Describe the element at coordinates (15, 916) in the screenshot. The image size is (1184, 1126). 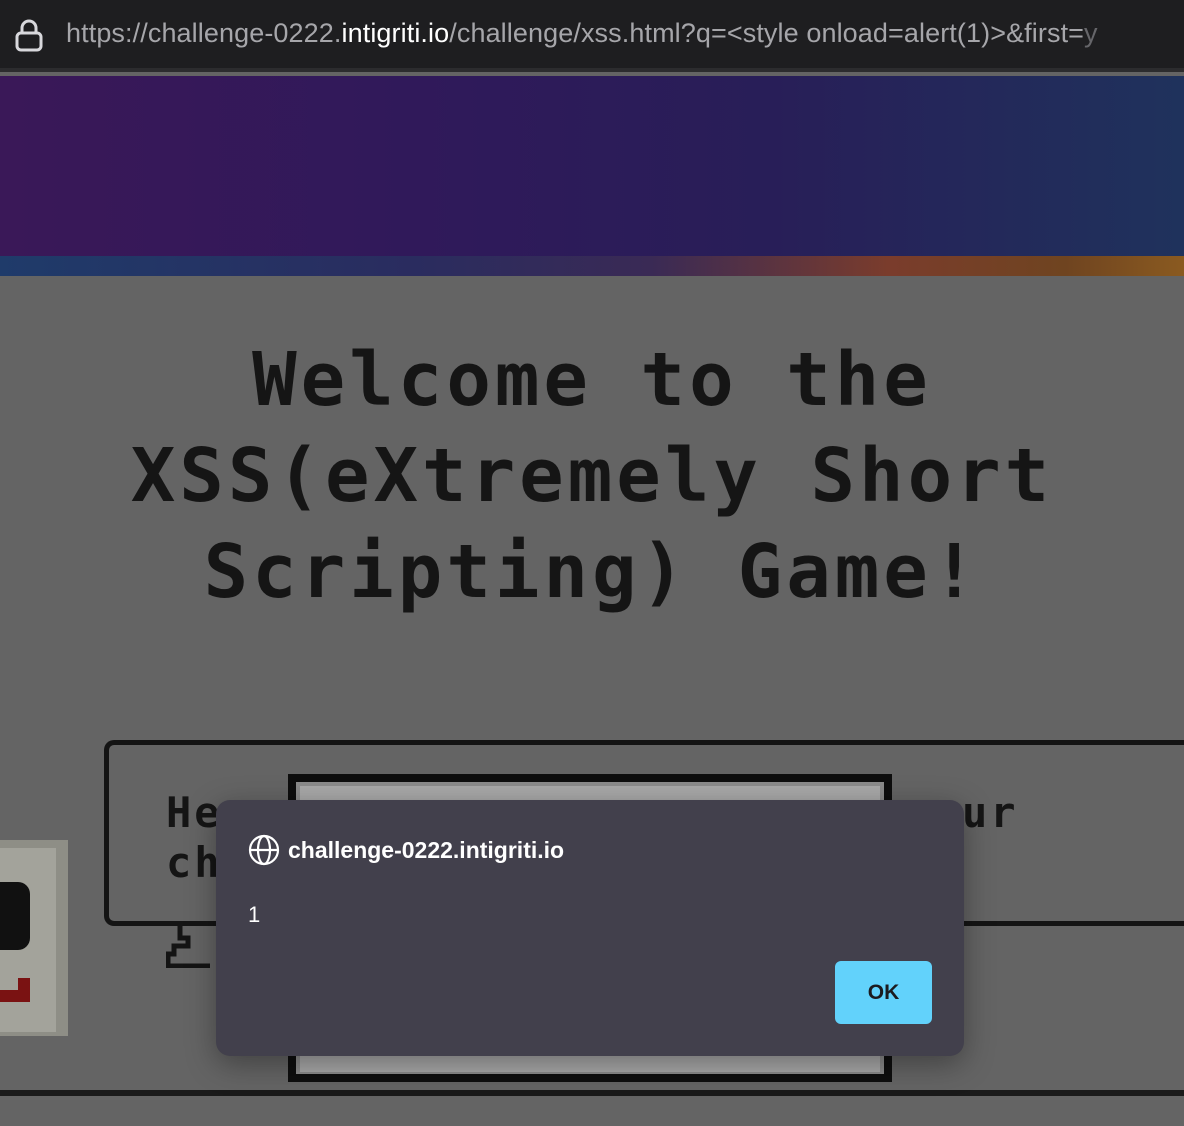
I see `sprite-eye` at that location.